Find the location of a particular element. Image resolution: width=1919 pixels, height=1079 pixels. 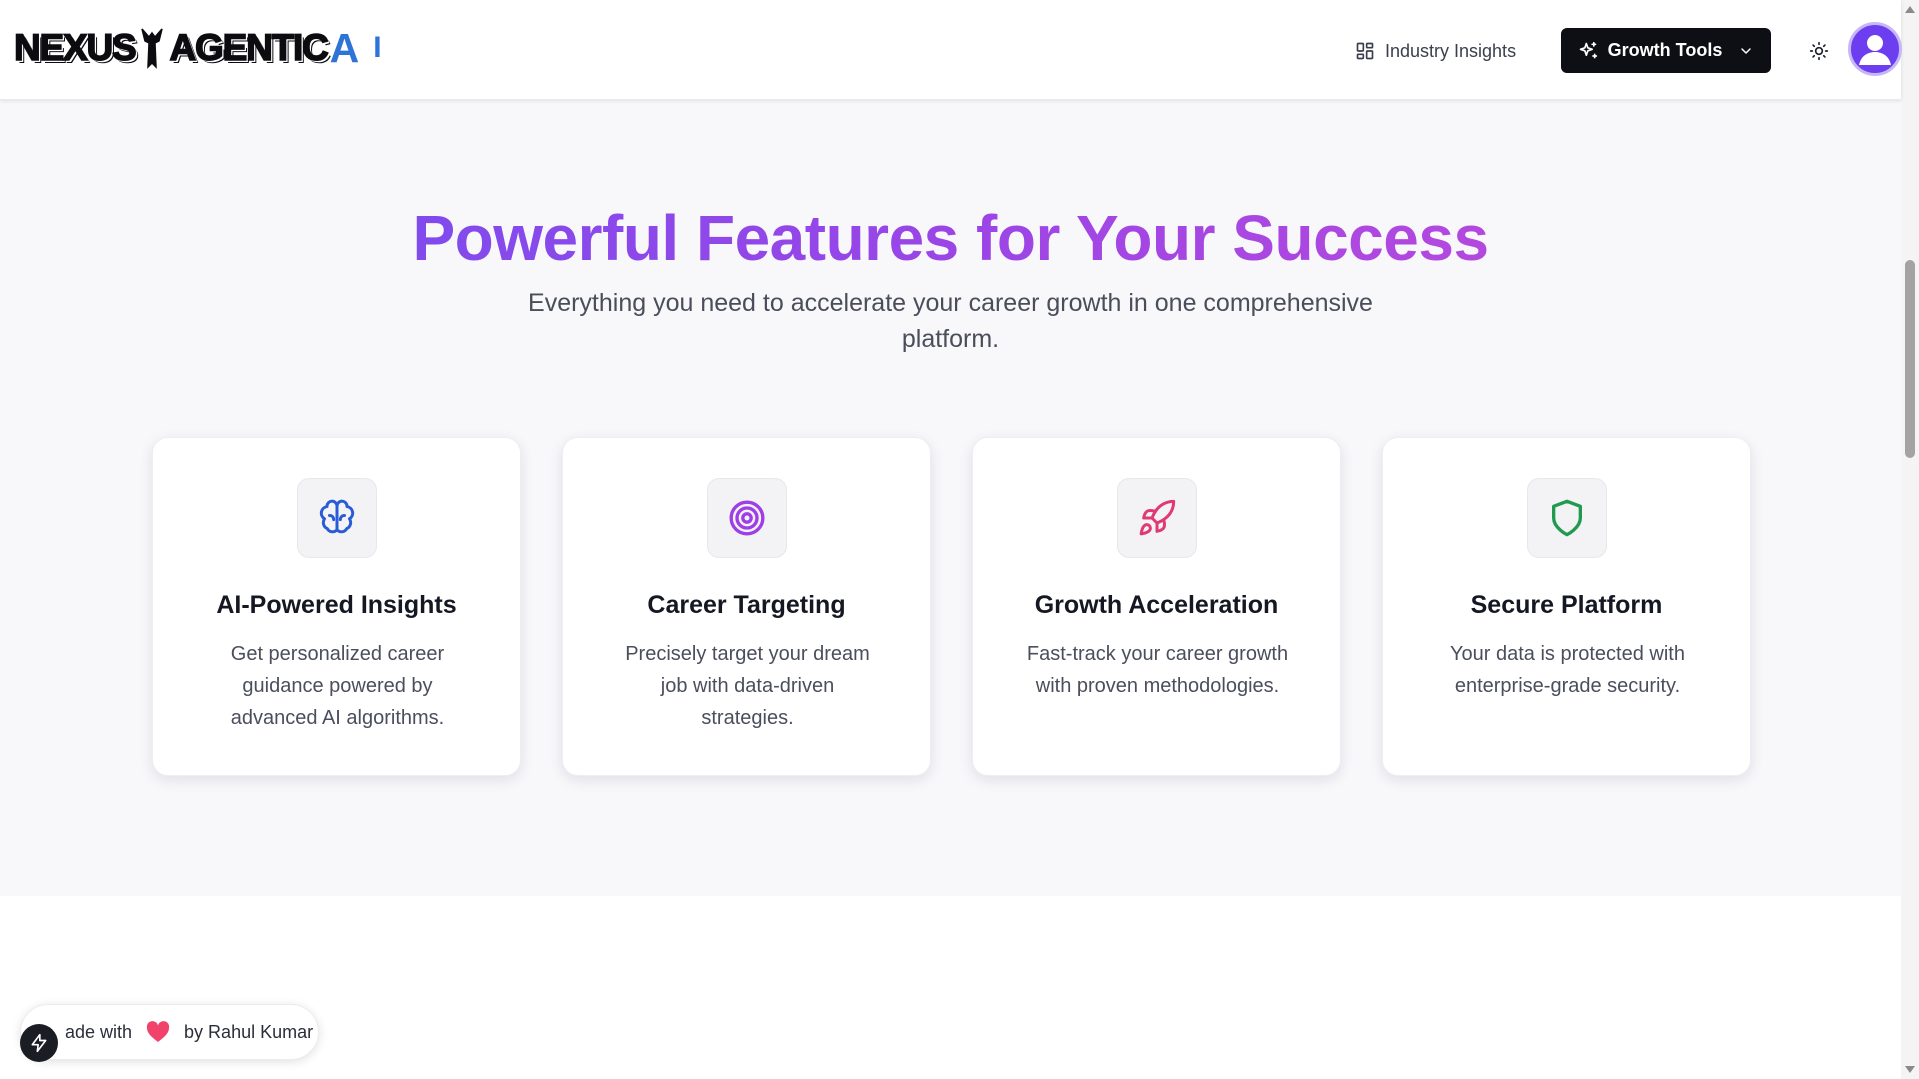

brand-logo: NEXUS AGENTIC A I is located at coordinates (198, 48).